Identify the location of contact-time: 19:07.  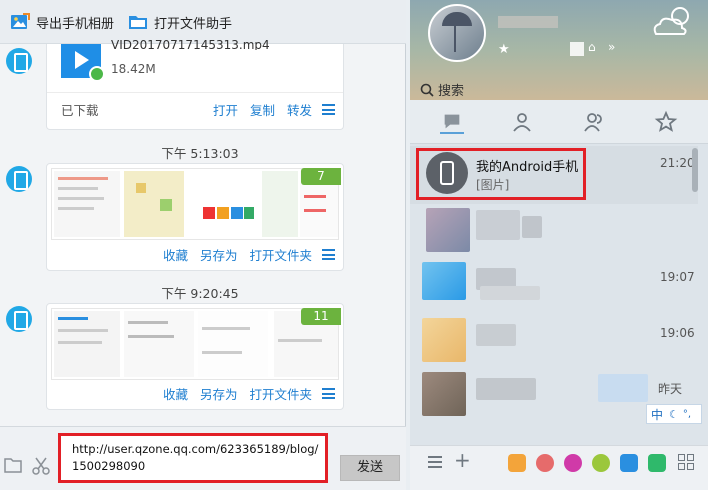
(677, 277).